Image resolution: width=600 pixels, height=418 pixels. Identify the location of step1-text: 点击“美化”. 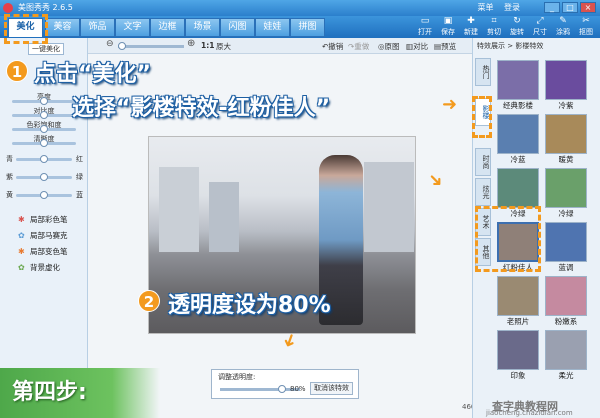
(92, 74).